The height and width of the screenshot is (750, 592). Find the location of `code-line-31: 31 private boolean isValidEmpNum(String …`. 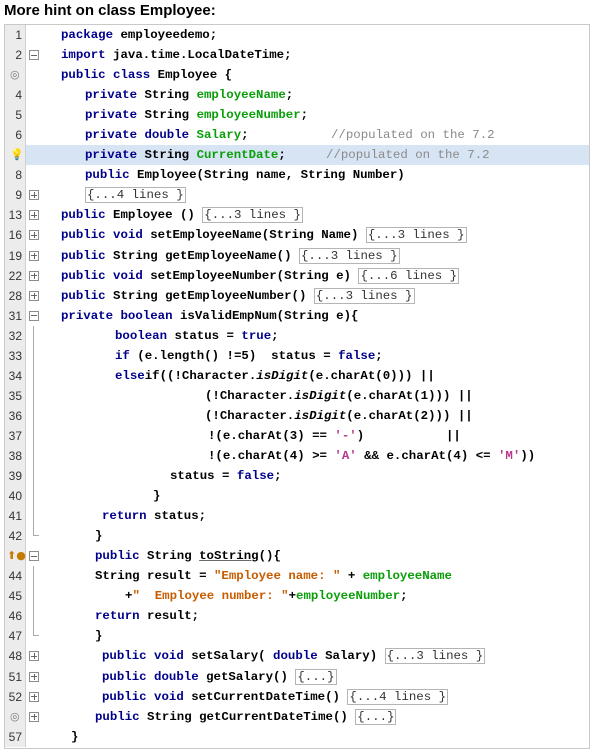

code-line-31: 31 private boolean isValidEmpNum(String … is located at coordinates (297, 315).